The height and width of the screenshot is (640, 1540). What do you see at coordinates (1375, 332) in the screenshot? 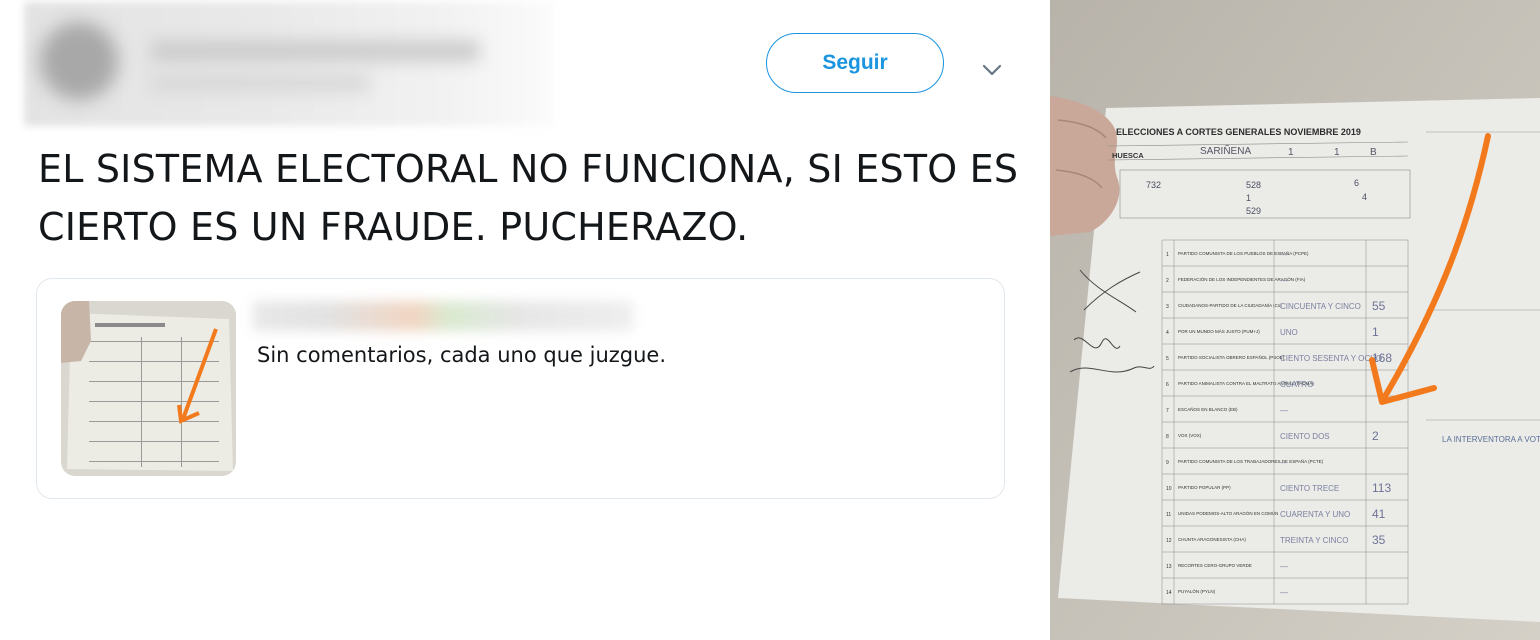
I see `result-number: 1` at bounding box center [1375, 332].